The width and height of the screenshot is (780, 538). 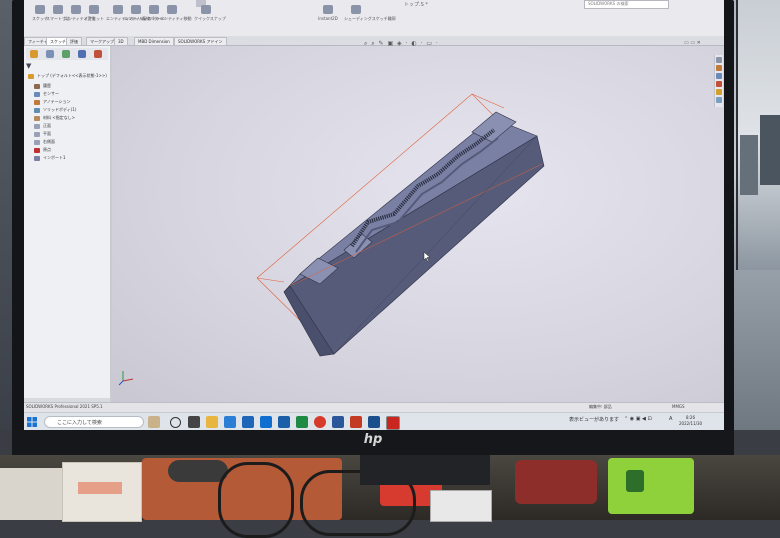 What do you see at coordinates (37, 118) in the screenshot?
I see `material-icon` at bounding box center [37, 118].